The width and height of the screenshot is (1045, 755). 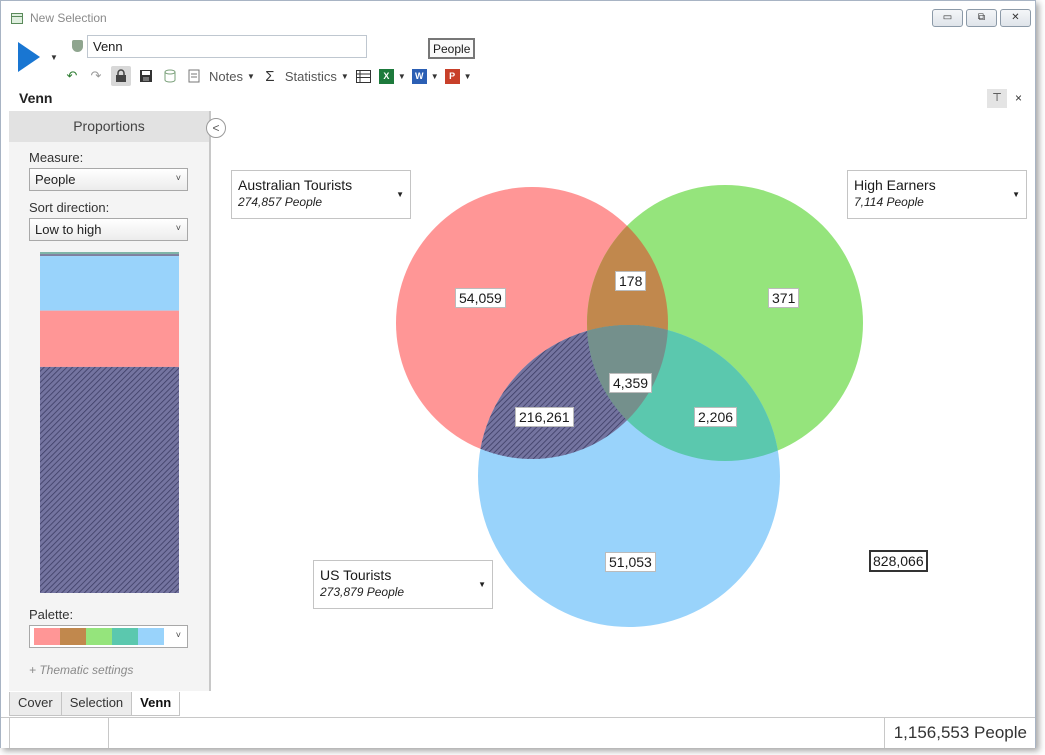 What do you see at coordinates (36, 98) in the screenshot?
I see `document-title: Venn` at bounding box center [36, 98].